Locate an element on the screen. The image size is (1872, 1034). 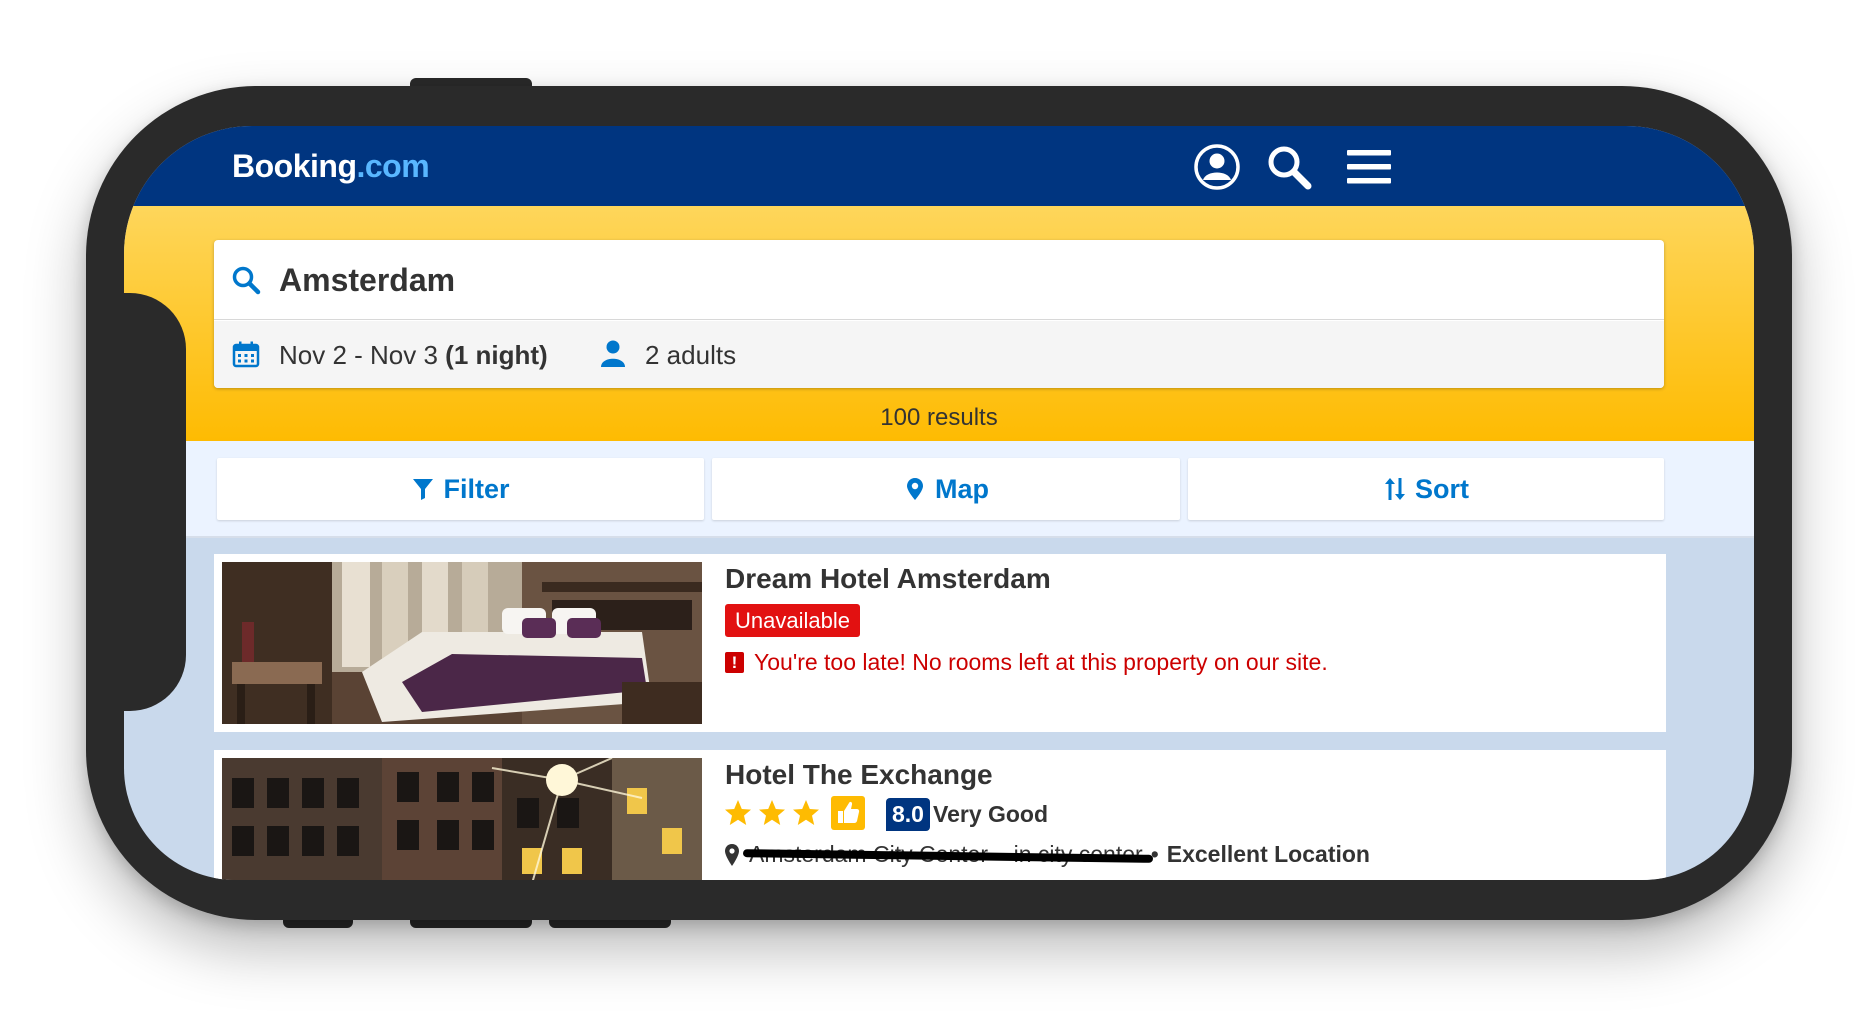
menu-icon is located at coordinates (1369, 167).